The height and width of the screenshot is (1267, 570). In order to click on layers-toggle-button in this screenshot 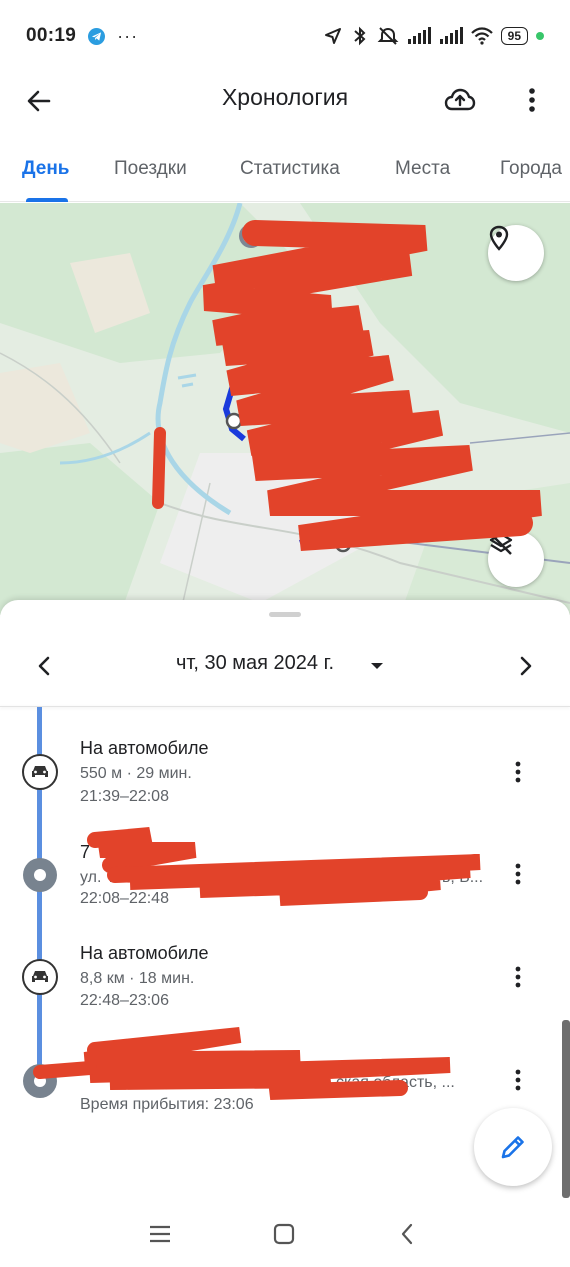, I will do `click(516, 559)`.